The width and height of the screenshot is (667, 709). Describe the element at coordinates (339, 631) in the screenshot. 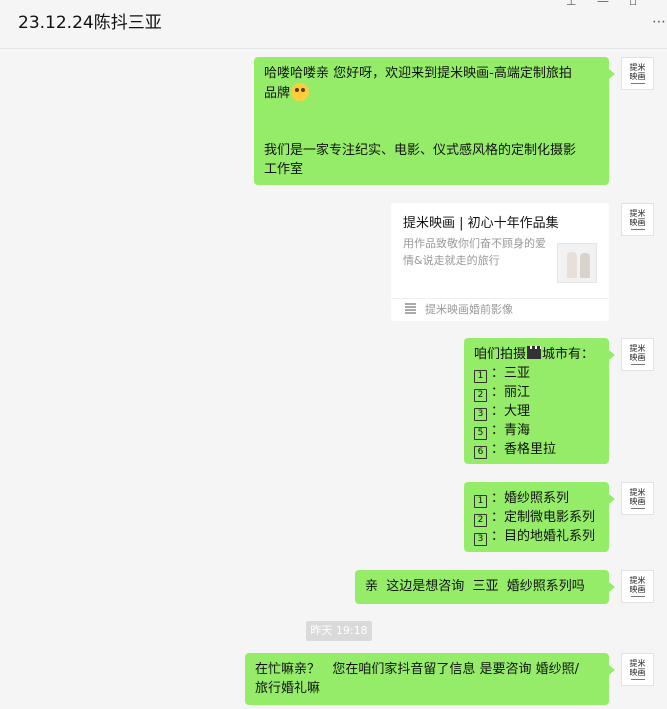

I see `message-timestamp: 昨天 19:18` at that location.